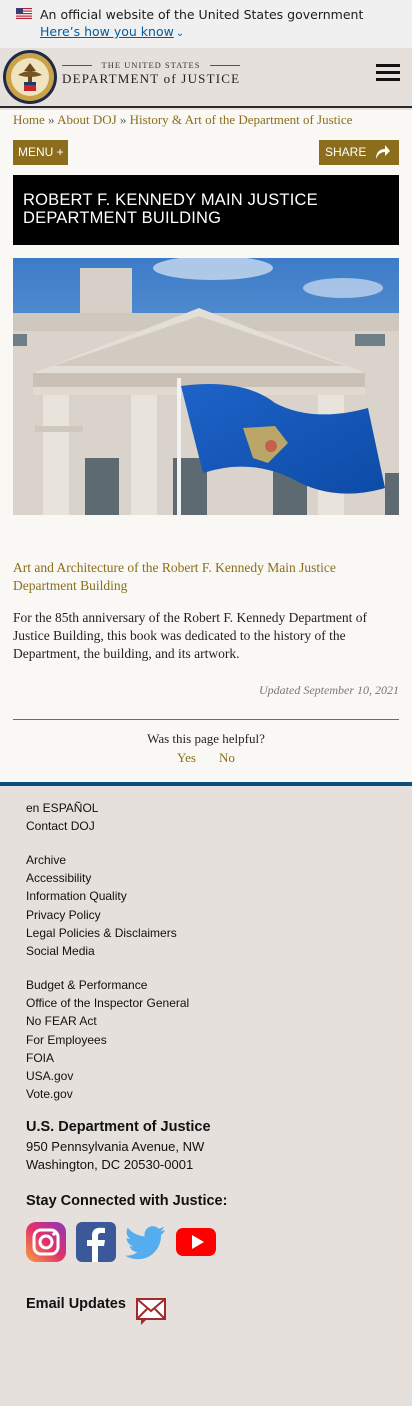  Describe the element at coordinates (388, 74) in the screenshot. I see `hamburger-menu-icon` at that location.